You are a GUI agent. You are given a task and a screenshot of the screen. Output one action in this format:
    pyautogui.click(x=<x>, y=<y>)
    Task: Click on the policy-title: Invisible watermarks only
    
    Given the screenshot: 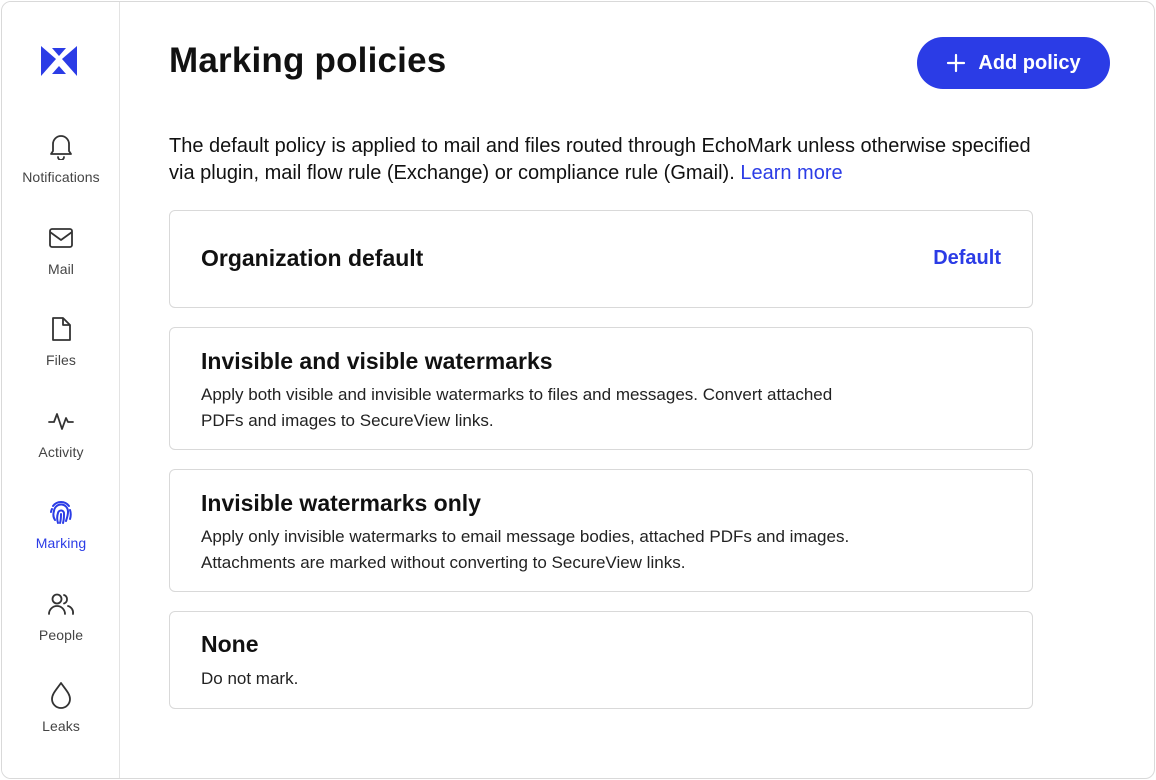 What is the action you would take?
    pyautogui.click(x=341, y=503)
    